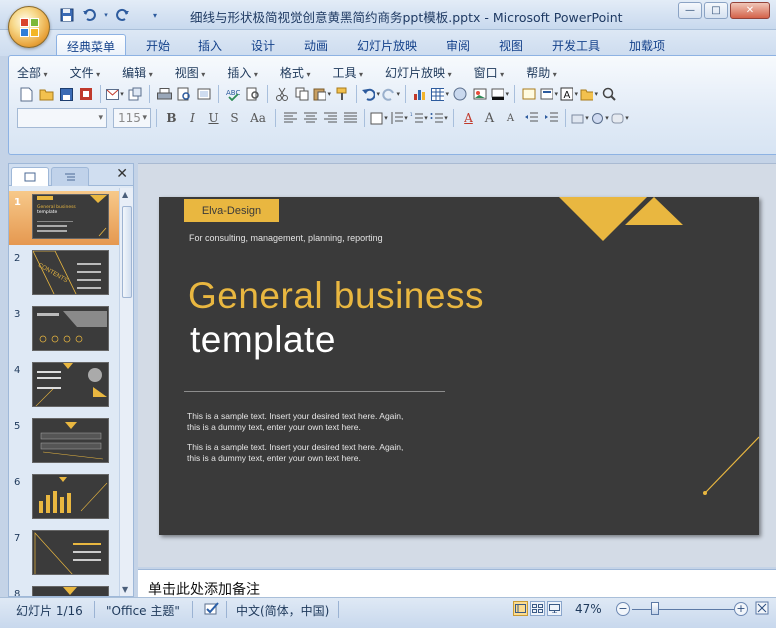  What do you see at coordinates (258, 118) in the screenshot?
I see `change-case-button: Aa` at bounding box center [258, 118].